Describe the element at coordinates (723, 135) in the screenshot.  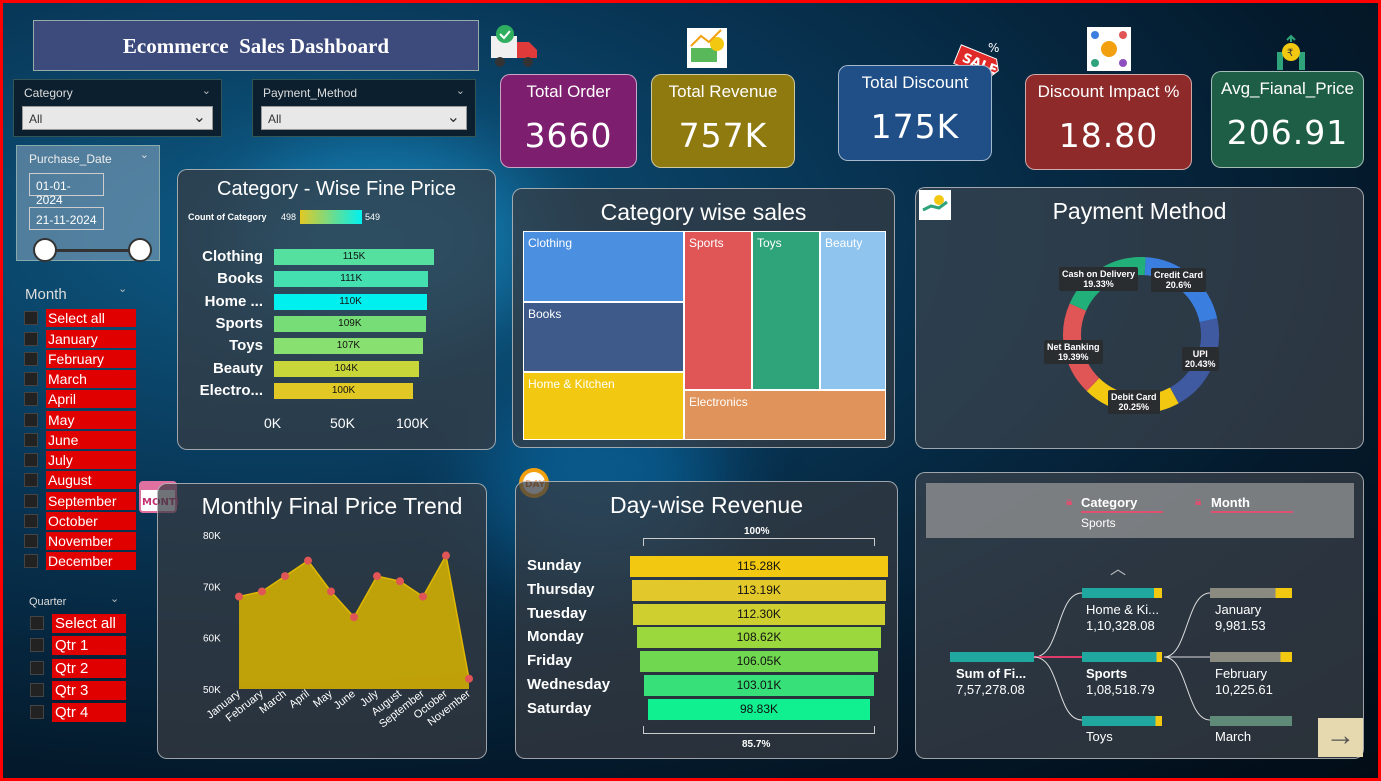
I see `kpi-value: 757K` at that location.